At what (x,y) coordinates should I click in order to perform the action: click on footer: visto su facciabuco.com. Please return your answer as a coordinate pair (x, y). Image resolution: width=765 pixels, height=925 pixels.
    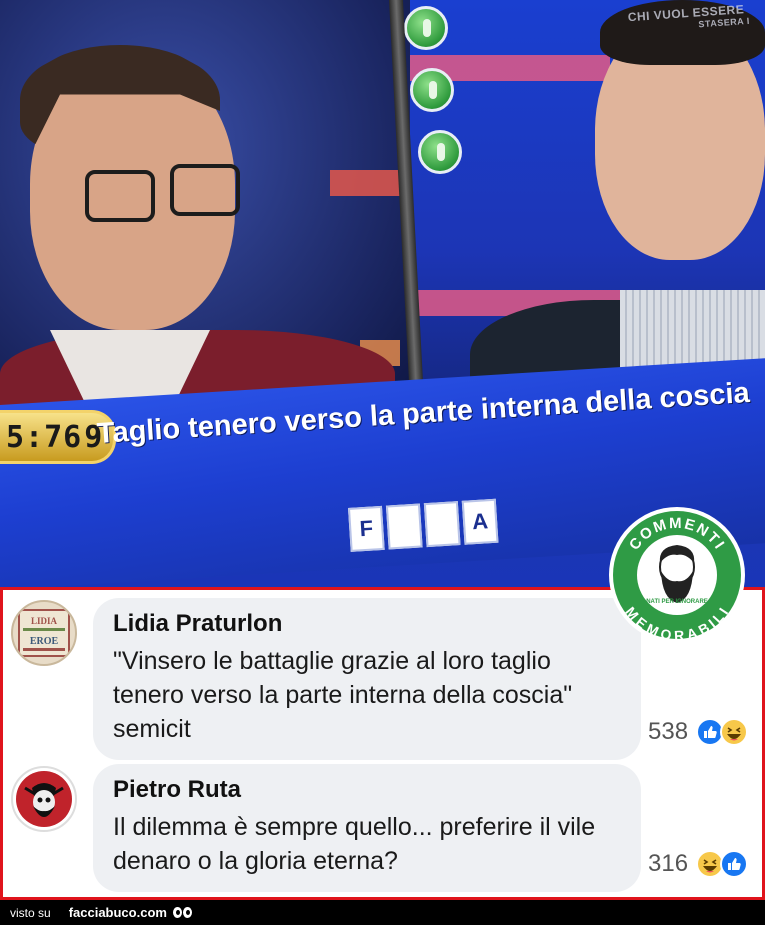
    Looking at the image, I should click on (382, 912).